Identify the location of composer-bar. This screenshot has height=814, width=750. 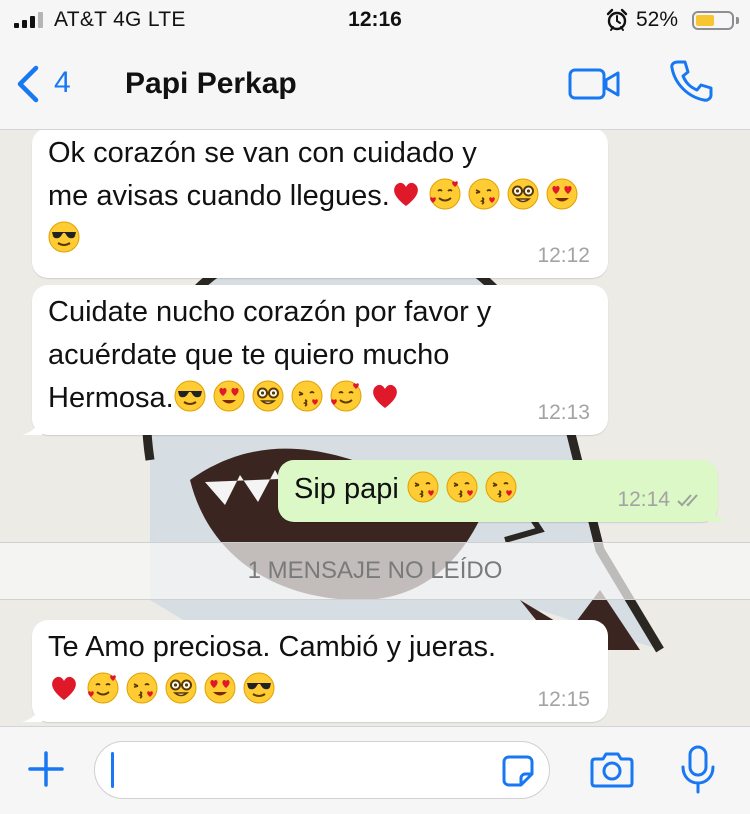
(375, 770).